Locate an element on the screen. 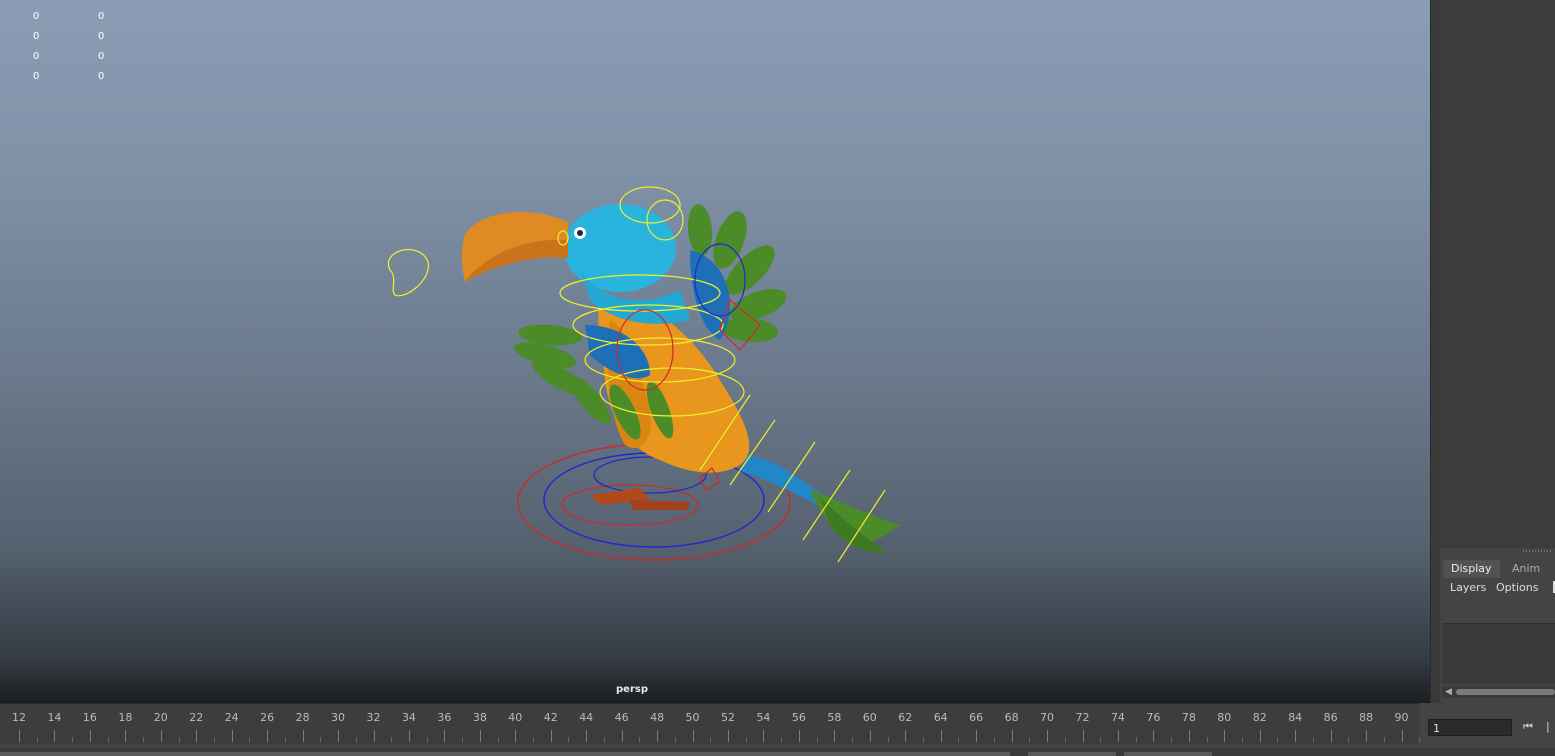  tick-label: 80 is located at coordinates (1224, 717).